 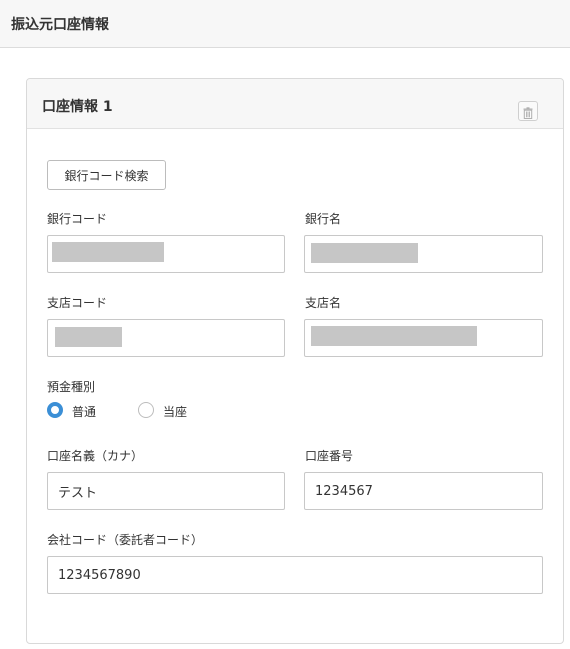 I want to click on trash-icon, so click(x=528, y=112).